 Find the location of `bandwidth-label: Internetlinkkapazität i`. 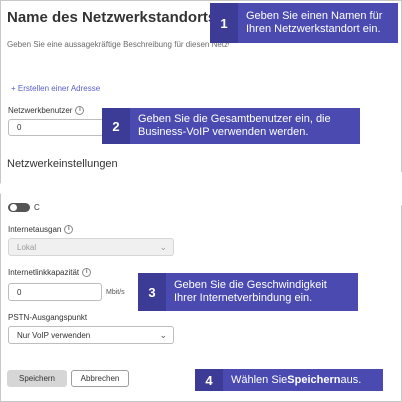

bandwidth-label: Internetlinkkapazität i is located at coordinates (50, 273).